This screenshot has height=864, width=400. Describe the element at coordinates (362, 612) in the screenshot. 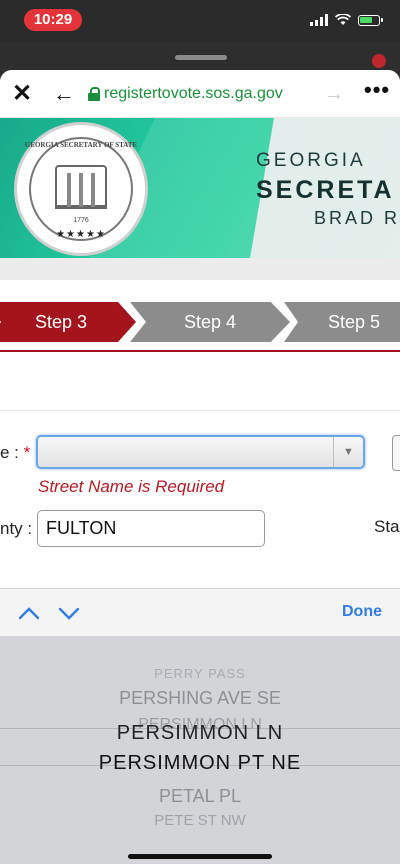

I see `done-button: Done` at that location.